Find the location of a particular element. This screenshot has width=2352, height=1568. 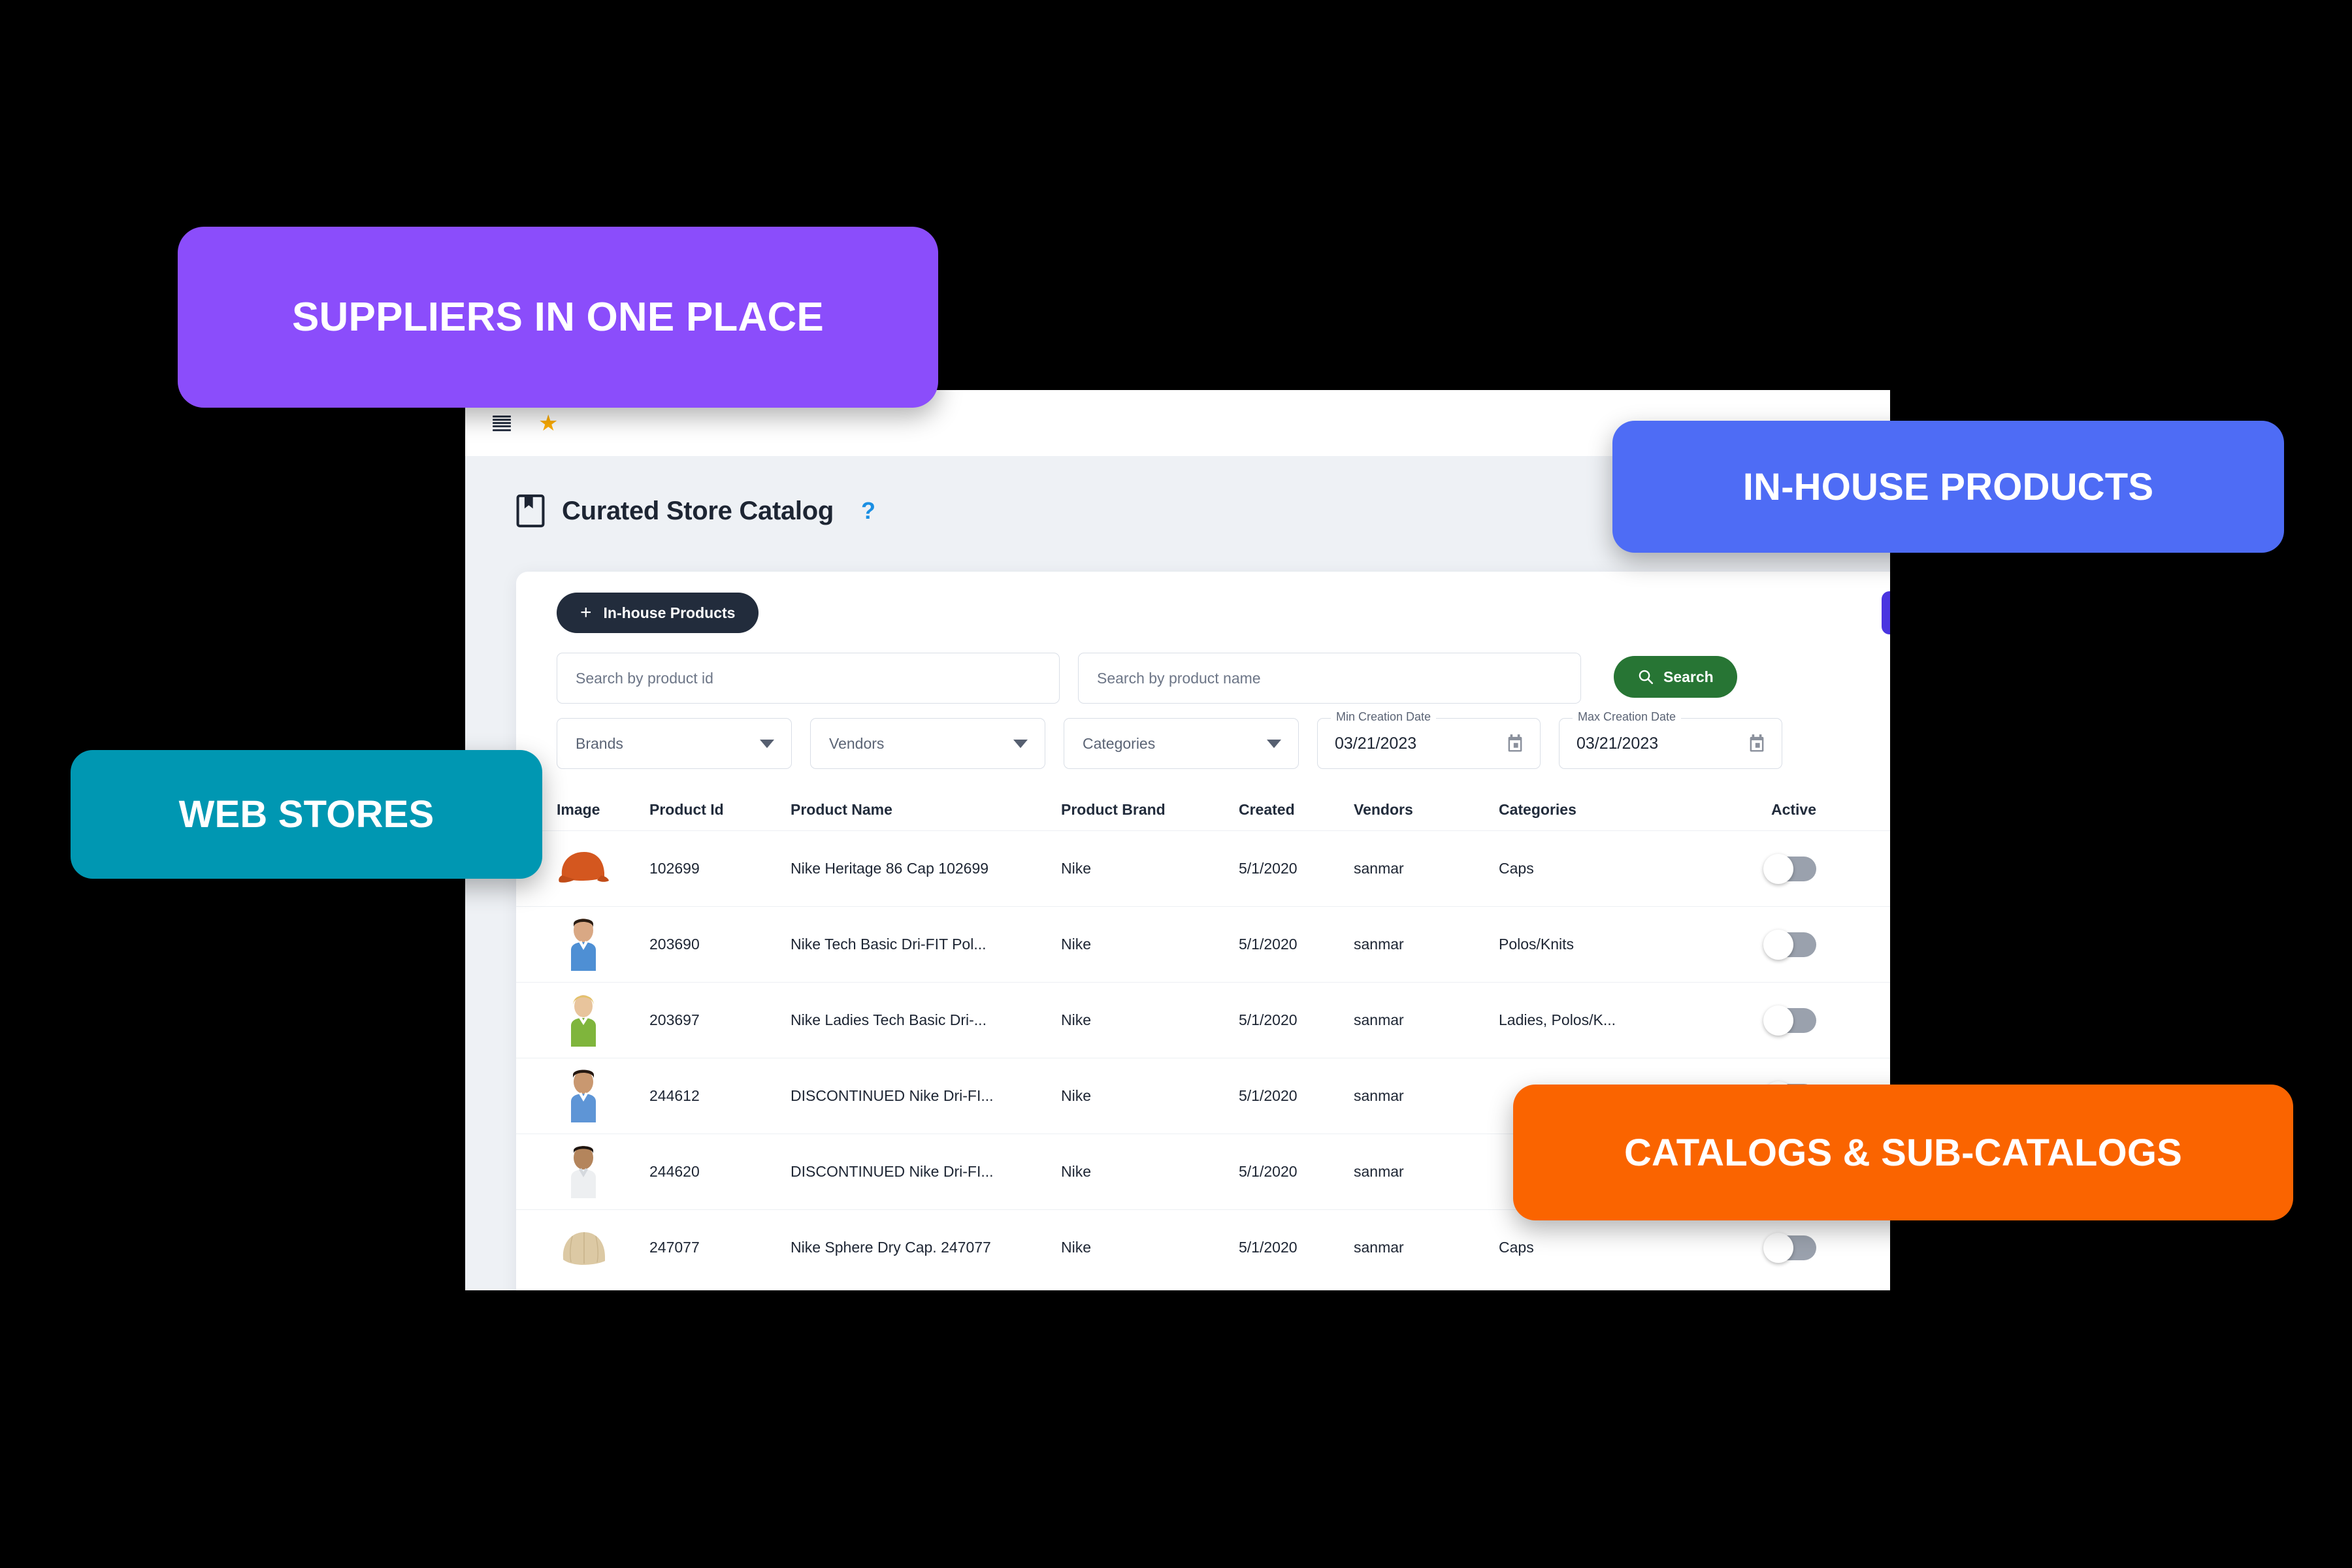

bookmark-book-icon is located at coordinates (530, 511).